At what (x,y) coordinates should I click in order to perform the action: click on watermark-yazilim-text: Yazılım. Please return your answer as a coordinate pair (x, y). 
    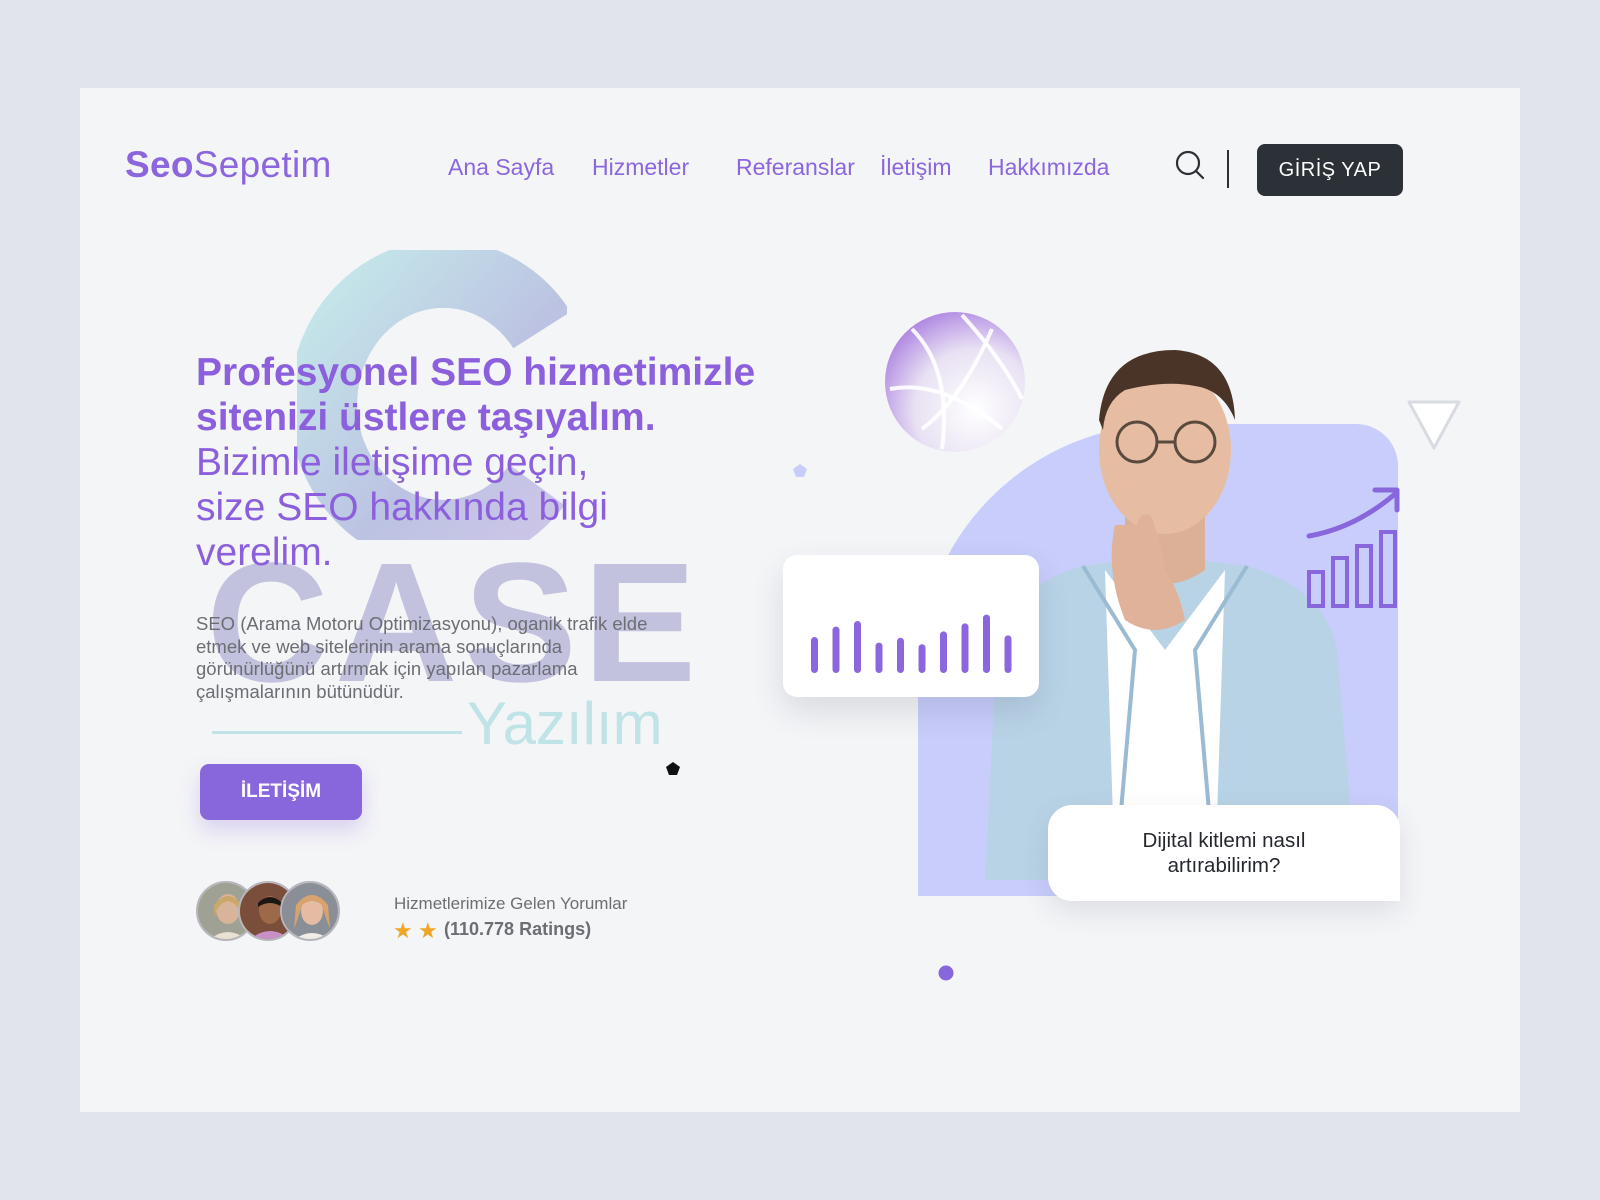
    Looking at the image, I should click on (565, 723).